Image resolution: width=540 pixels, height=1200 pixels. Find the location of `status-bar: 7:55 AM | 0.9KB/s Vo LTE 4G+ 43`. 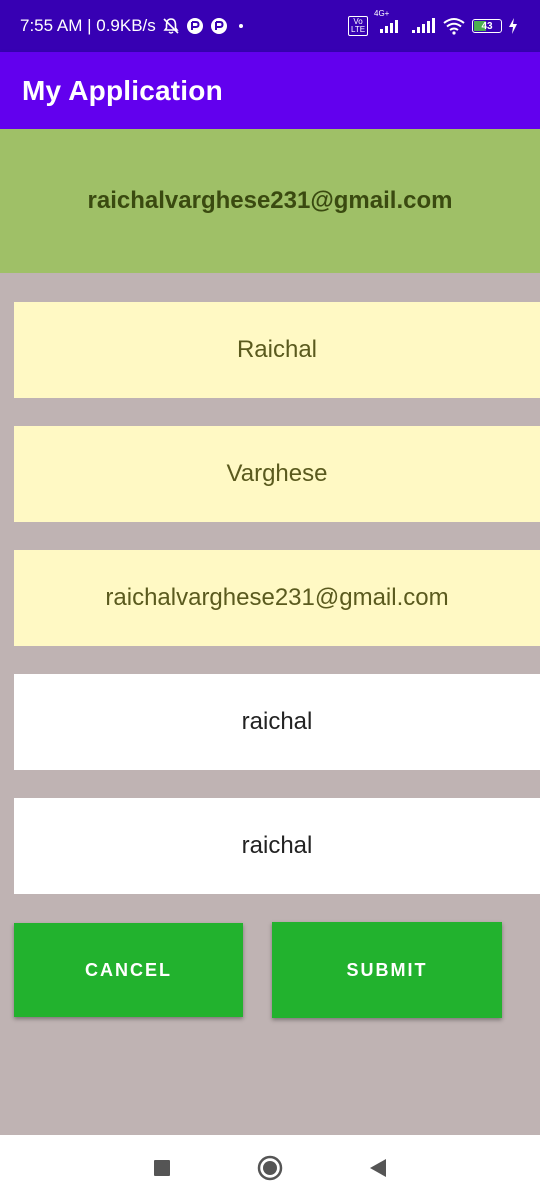

status-bar: 7:55 AM | 0.9KB/s Vo LTE 4G+ 43 is located at coordinates (270, 26).